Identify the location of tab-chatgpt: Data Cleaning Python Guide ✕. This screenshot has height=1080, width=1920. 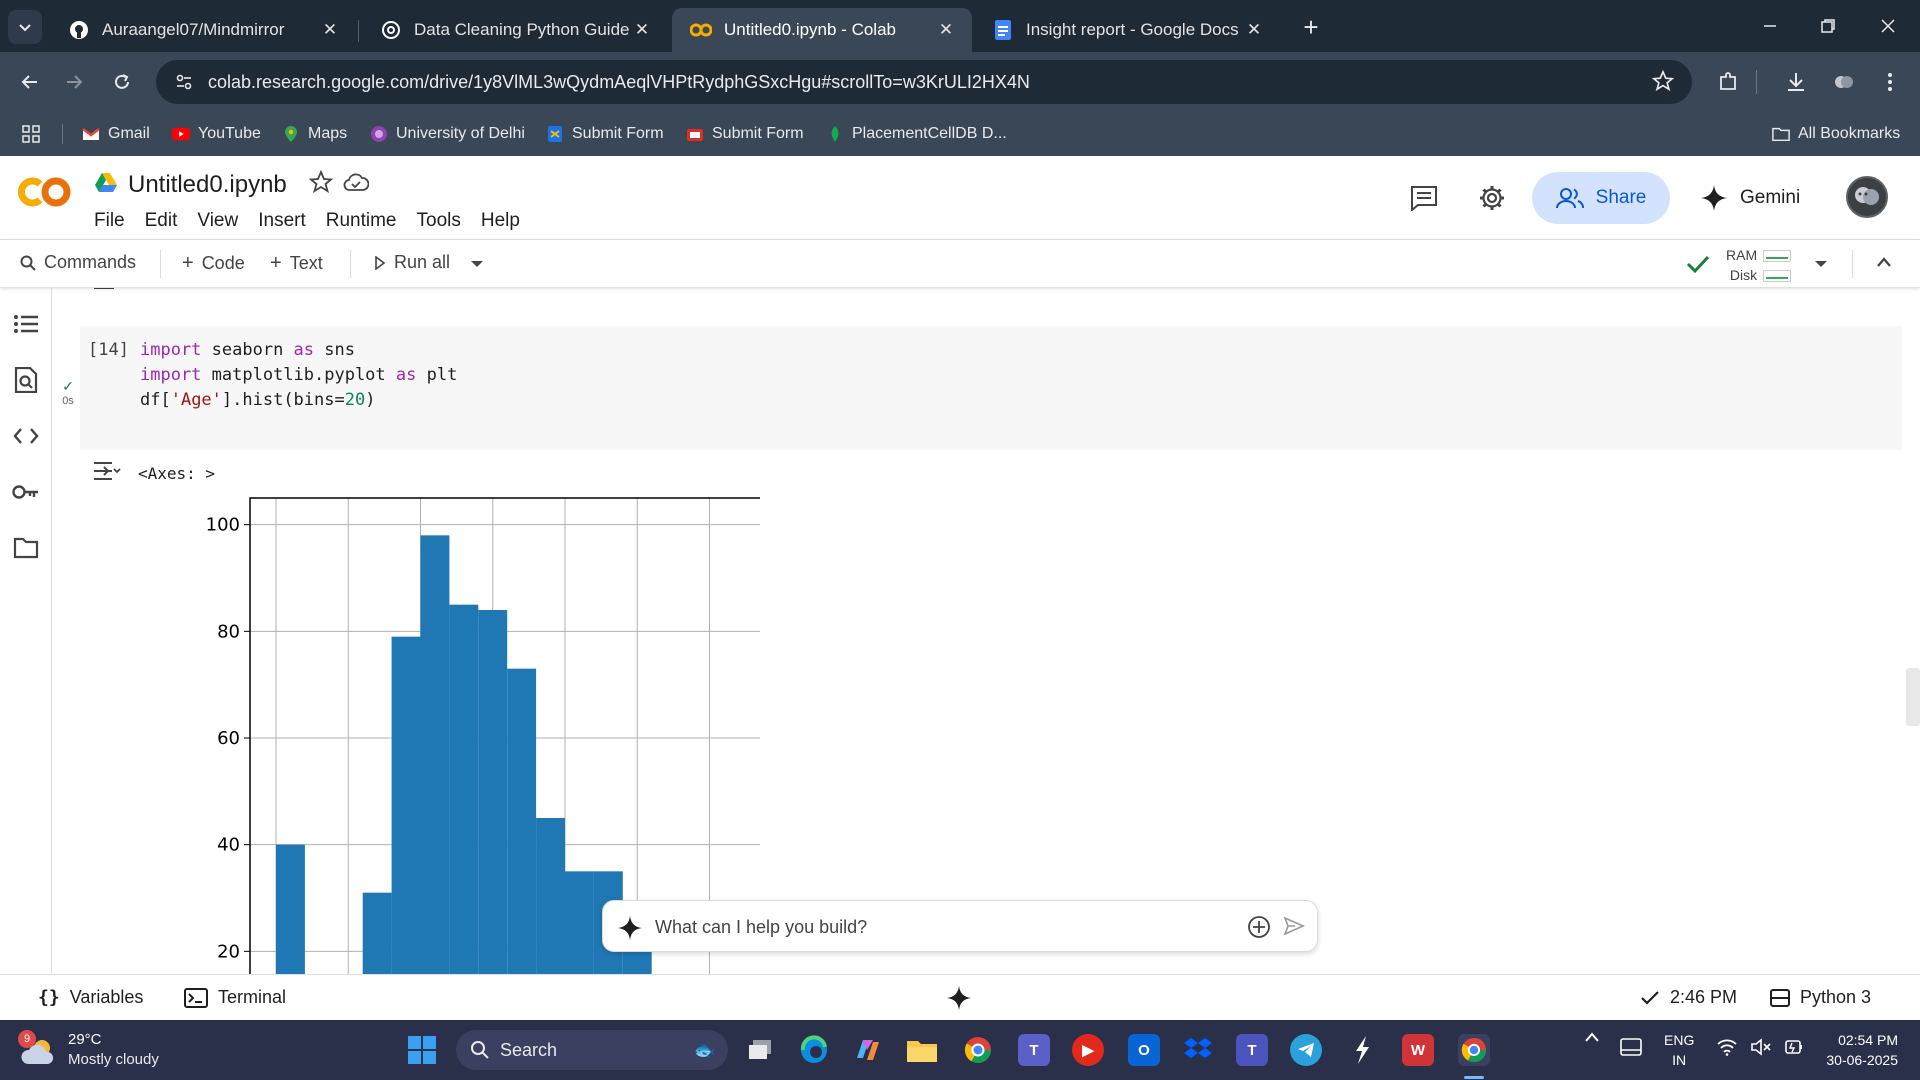
(515, 30).